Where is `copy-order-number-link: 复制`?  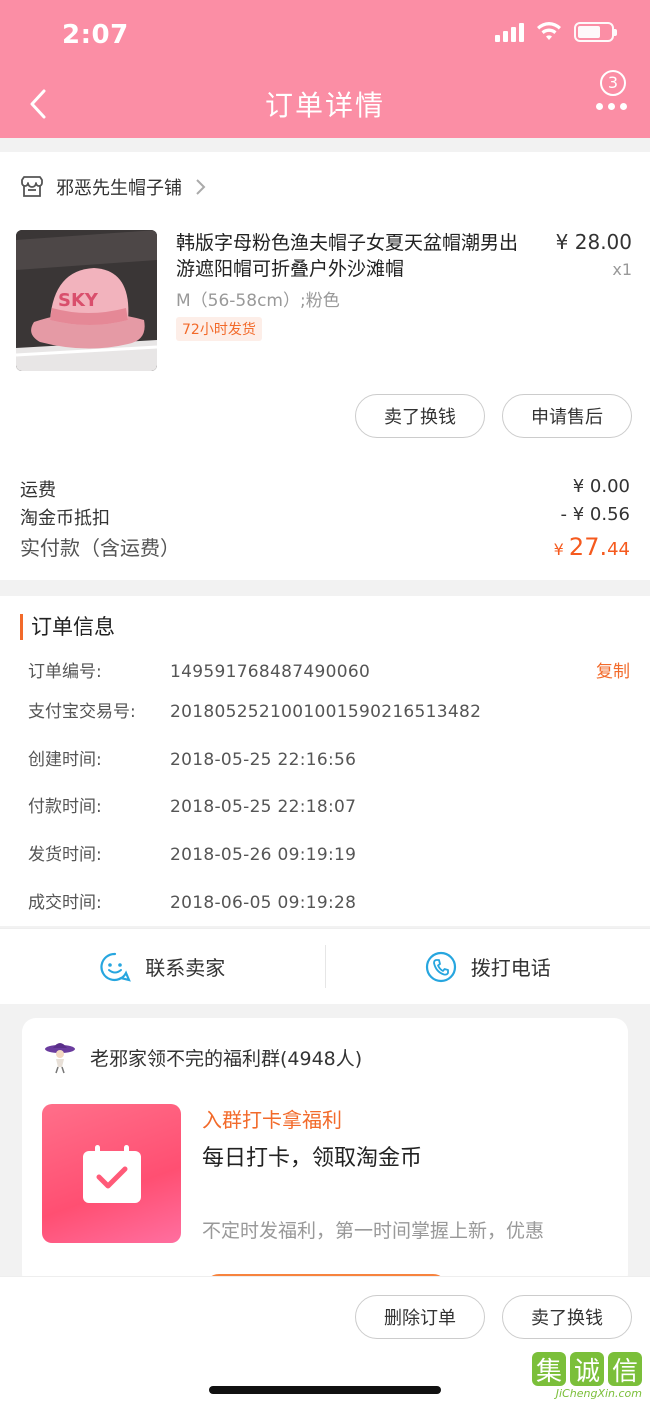
copy-order-number-link: 复制 is located at coordinates (613, 672).